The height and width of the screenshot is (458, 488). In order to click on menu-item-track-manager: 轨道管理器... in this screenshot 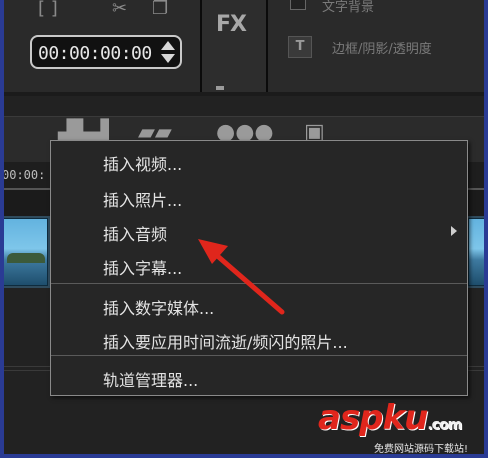, I will do `click(259, 377)`.